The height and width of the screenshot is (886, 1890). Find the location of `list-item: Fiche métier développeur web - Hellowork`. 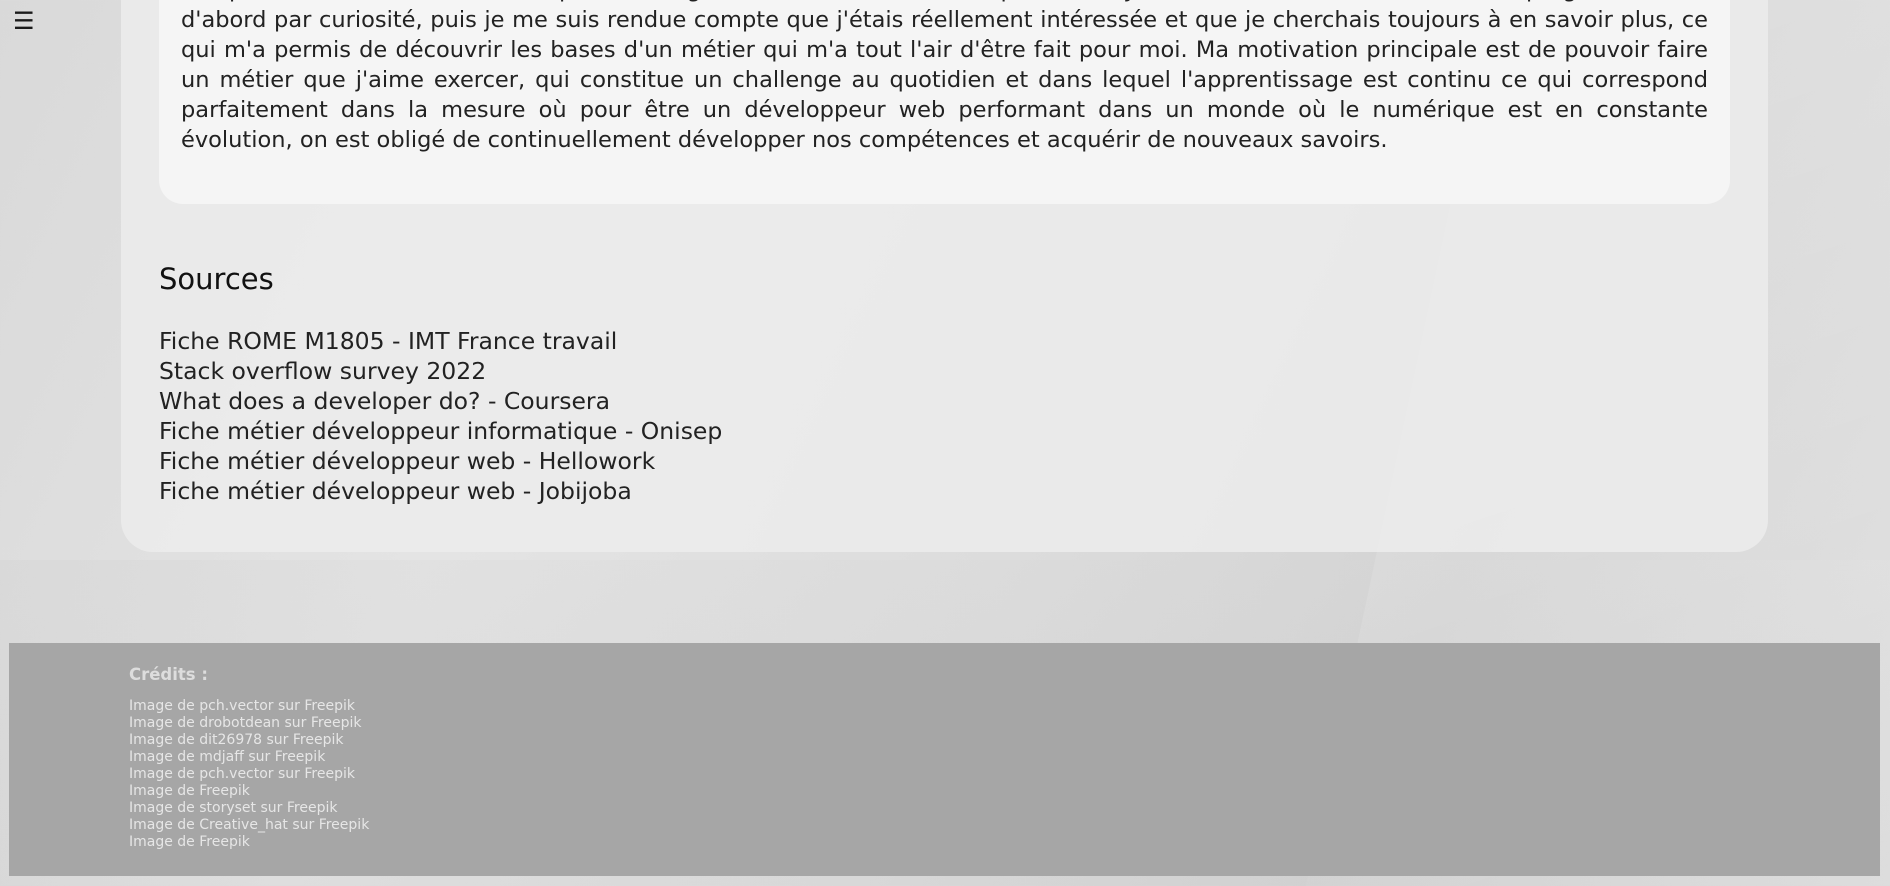

list-item: Fiche métier développeur web - Hellowork is located at coordinates (440, 461).